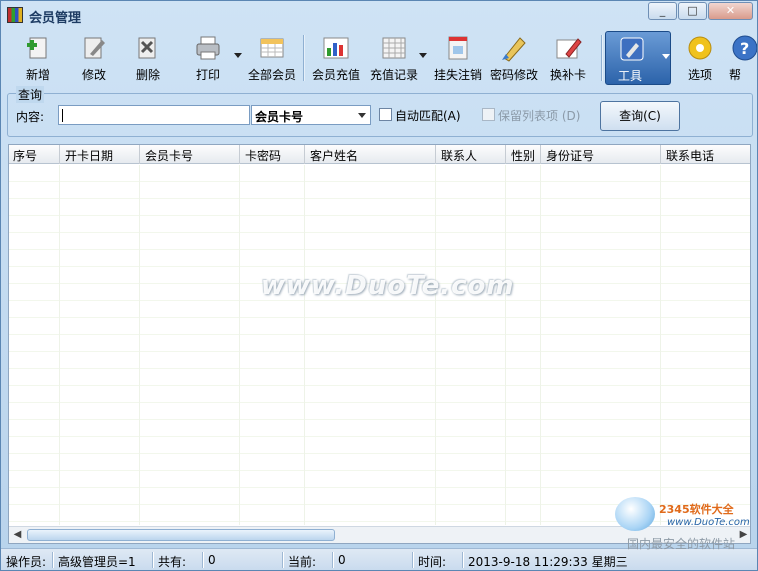  What do you see at coordinates (172, 562) in the screenshot?
I see `total-label: 共有:` at bounding box center [172, 562].